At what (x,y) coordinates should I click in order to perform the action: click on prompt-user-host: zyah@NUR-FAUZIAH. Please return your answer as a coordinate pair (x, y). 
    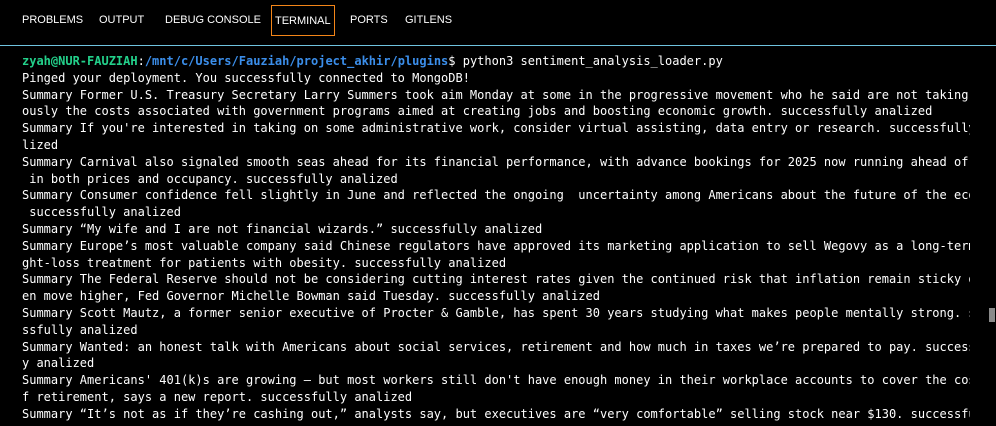
    Looking at the image, I should click on (80, 61).